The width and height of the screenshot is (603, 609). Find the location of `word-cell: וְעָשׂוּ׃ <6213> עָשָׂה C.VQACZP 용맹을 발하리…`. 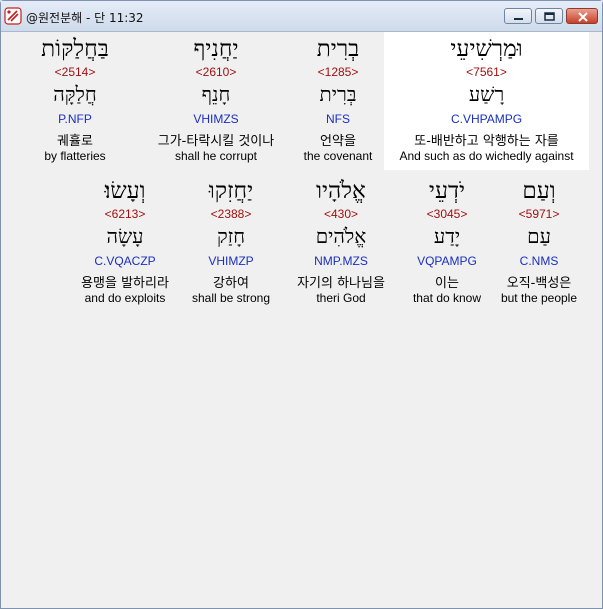

word-cell: וְעָשׂוּ׃ <6213> עָשָׂה C.VQACZP 용맹을 발하리… is located at coordinates (125, 243).